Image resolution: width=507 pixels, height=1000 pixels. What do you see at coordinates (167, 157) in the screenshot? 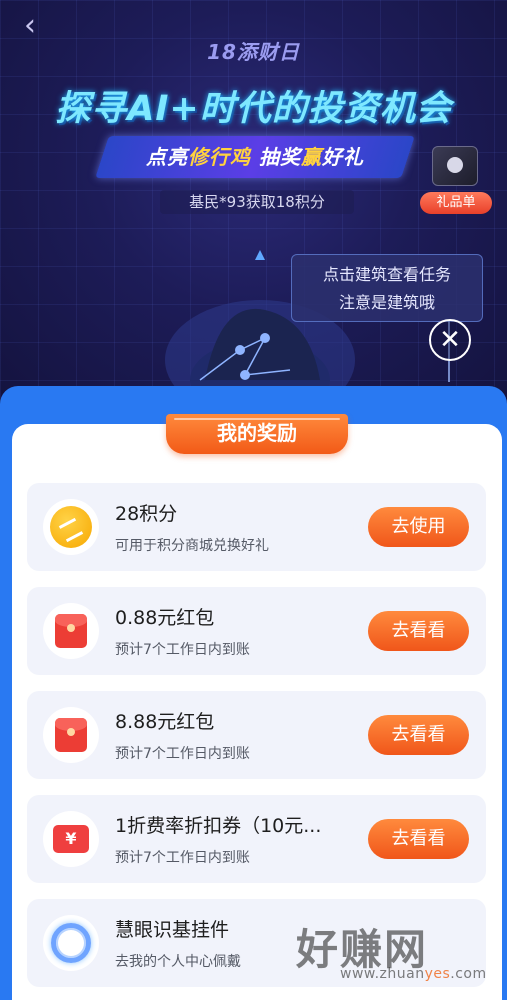
I see `subtitle-part: 点亮` at bounding box center [167, 157].